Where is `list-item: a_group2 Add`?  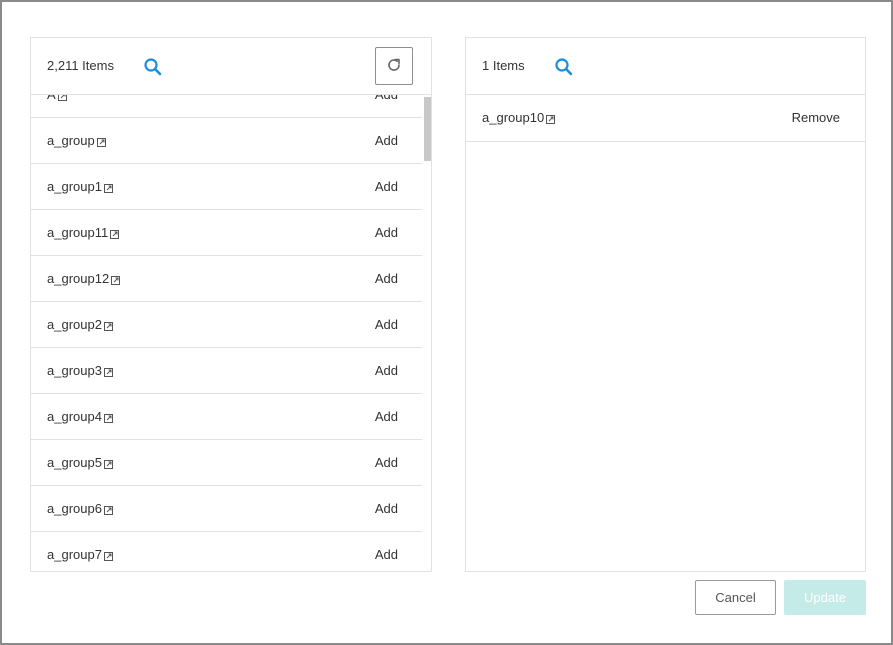
list-item: a_group2 Add is located at coordinates (226, 325).